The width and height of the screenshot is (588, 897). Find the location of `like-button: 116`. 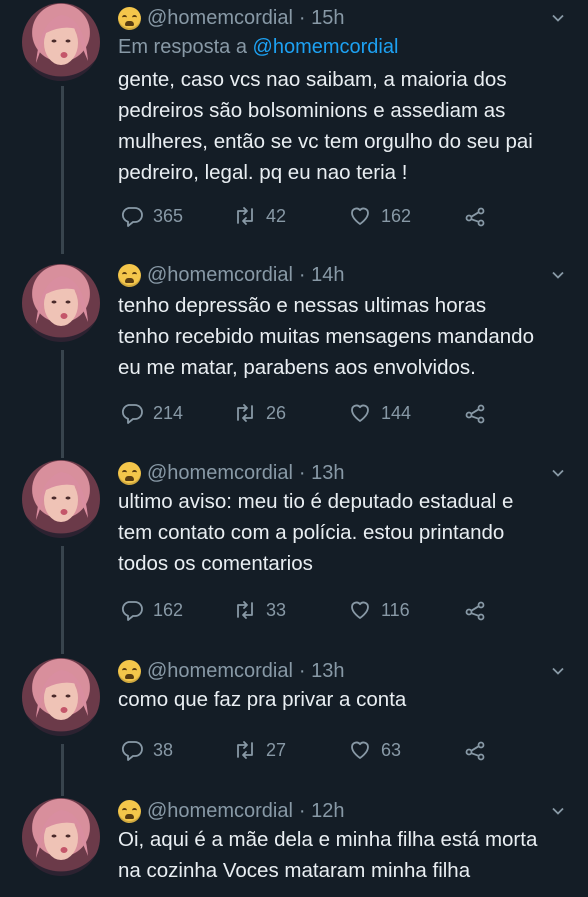

like-button: 116 is located at coordinates (379, 610).